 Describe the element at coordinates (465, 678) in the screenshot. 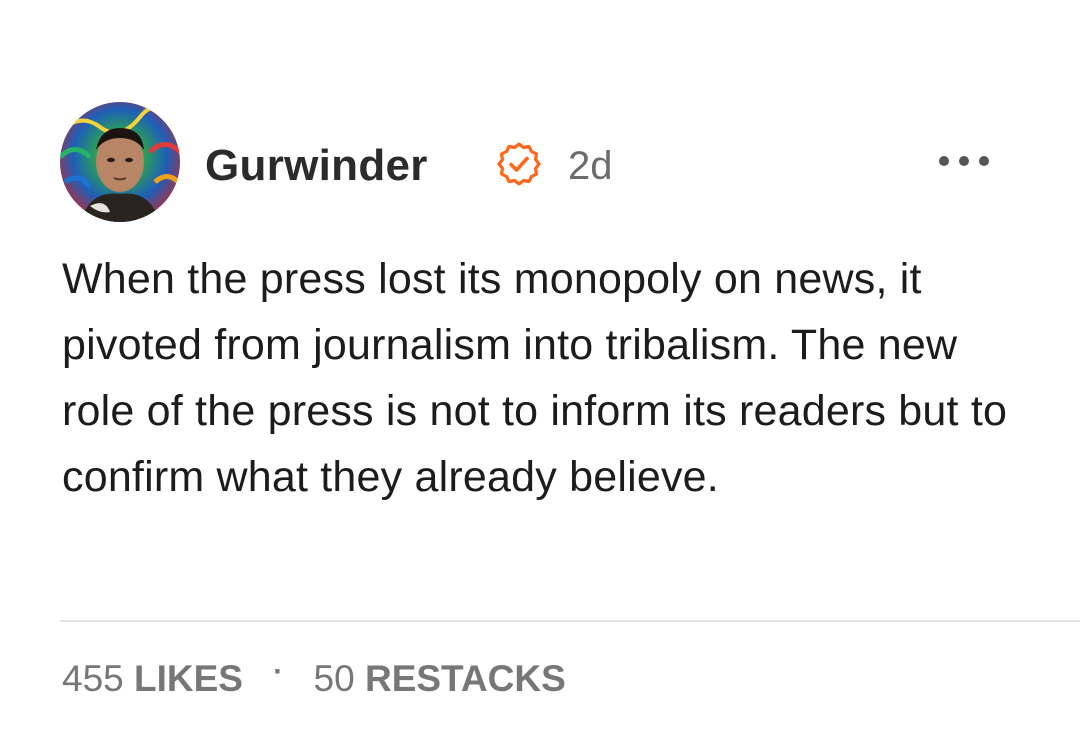

I see `restacks-label: RESTACKS` at that location.